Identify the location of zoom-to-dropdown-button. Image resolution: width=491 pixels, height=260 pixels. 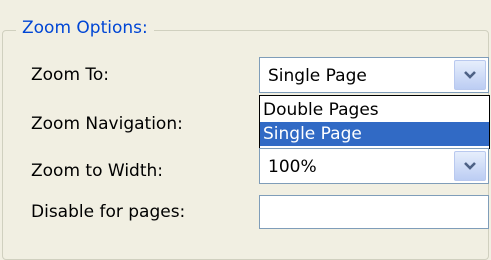
(470, 75).